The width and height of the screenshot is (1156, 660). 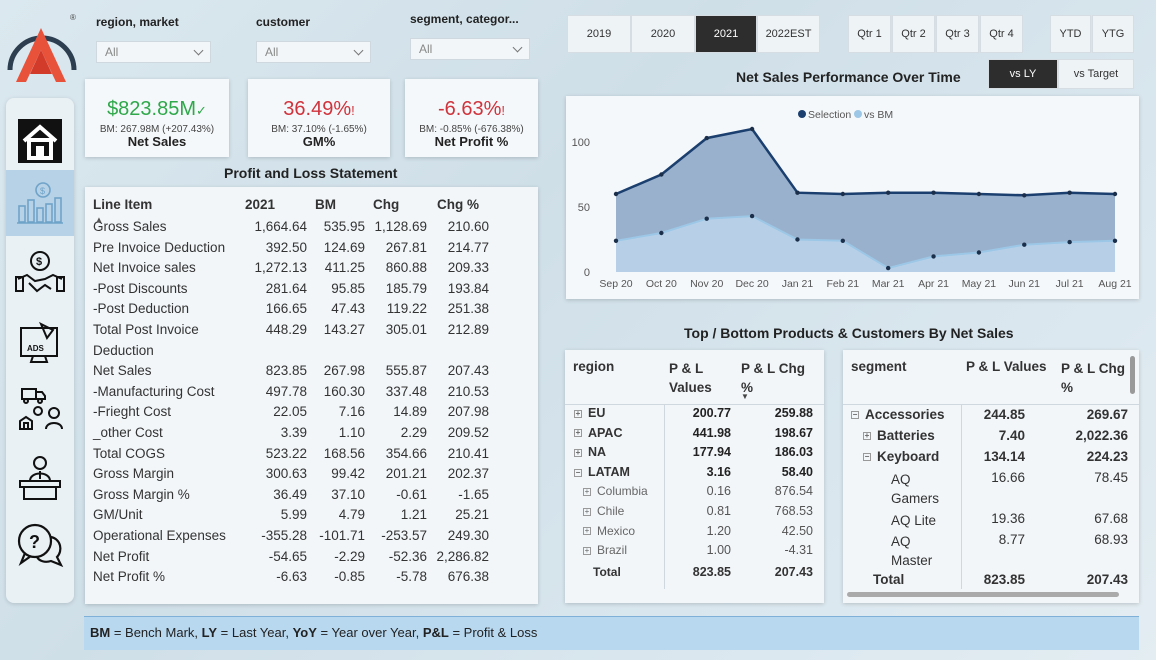 What do you see at coordinates (1023, 74) in the screenshot?
I see `vs-ly-button: vs LY` at bounding box center [1023, 74].